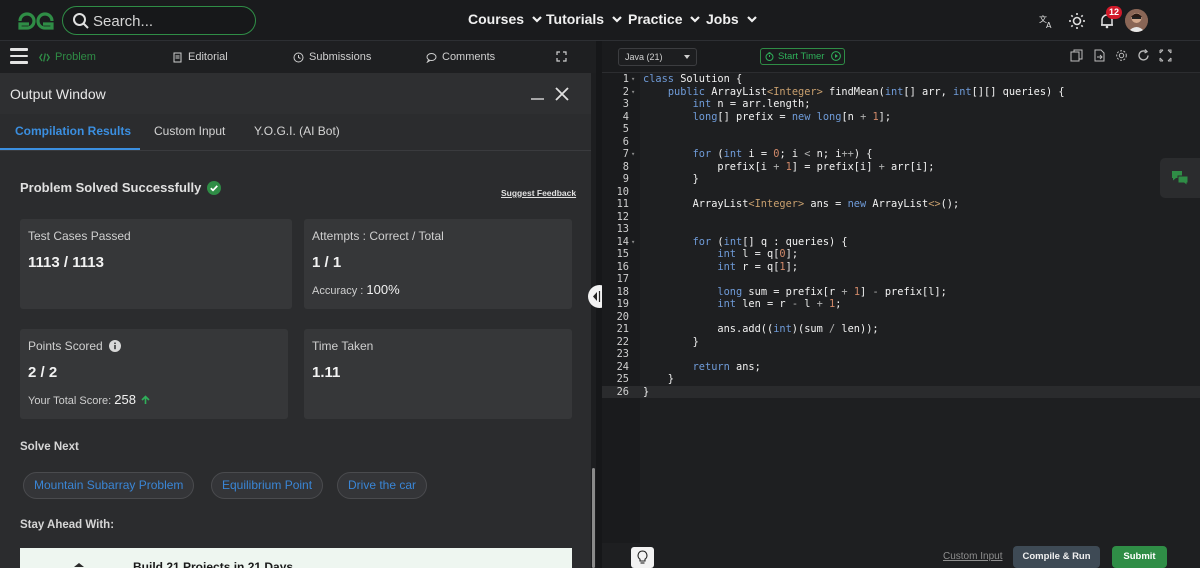 The height and width of the screenshot is (568, 1200). I want to click on info-icon, so click(115, 346).